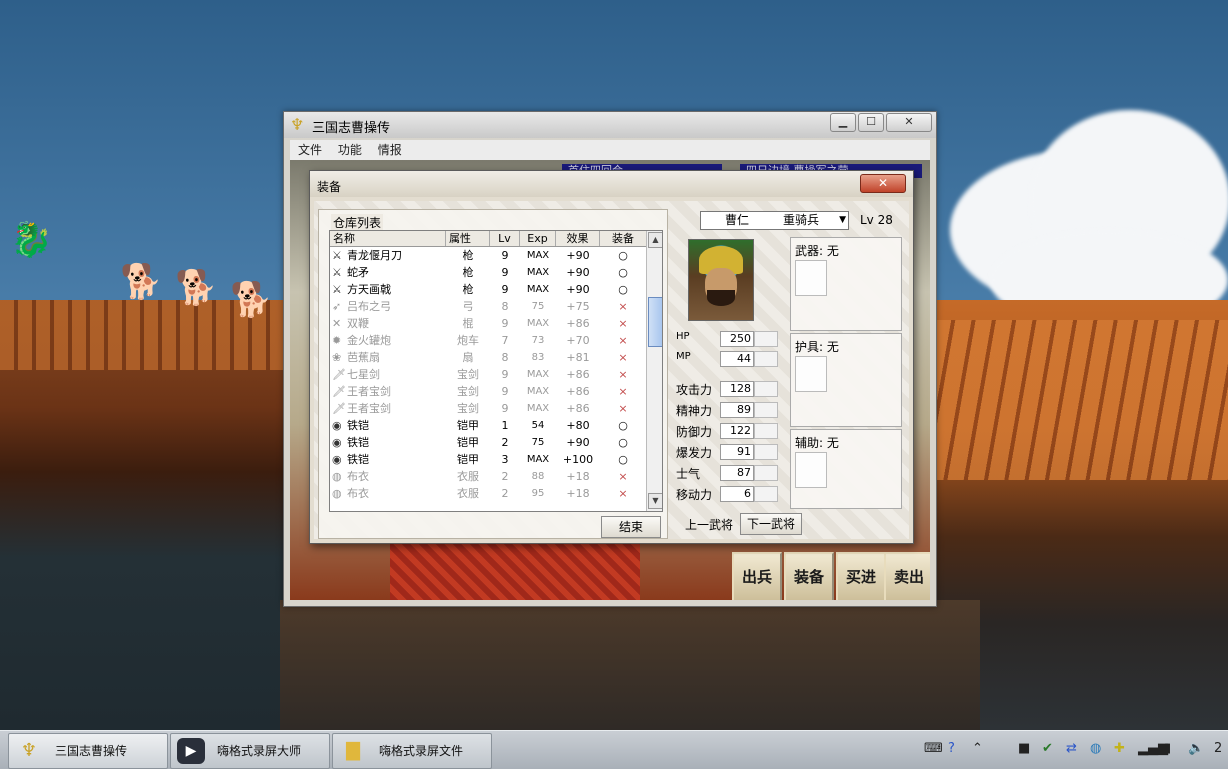 The image size is (1228, 769). What do you see at coordinates (766, 410) in the screenshot?
I see `stat-bonus-box` at bounding box center [766, 410].